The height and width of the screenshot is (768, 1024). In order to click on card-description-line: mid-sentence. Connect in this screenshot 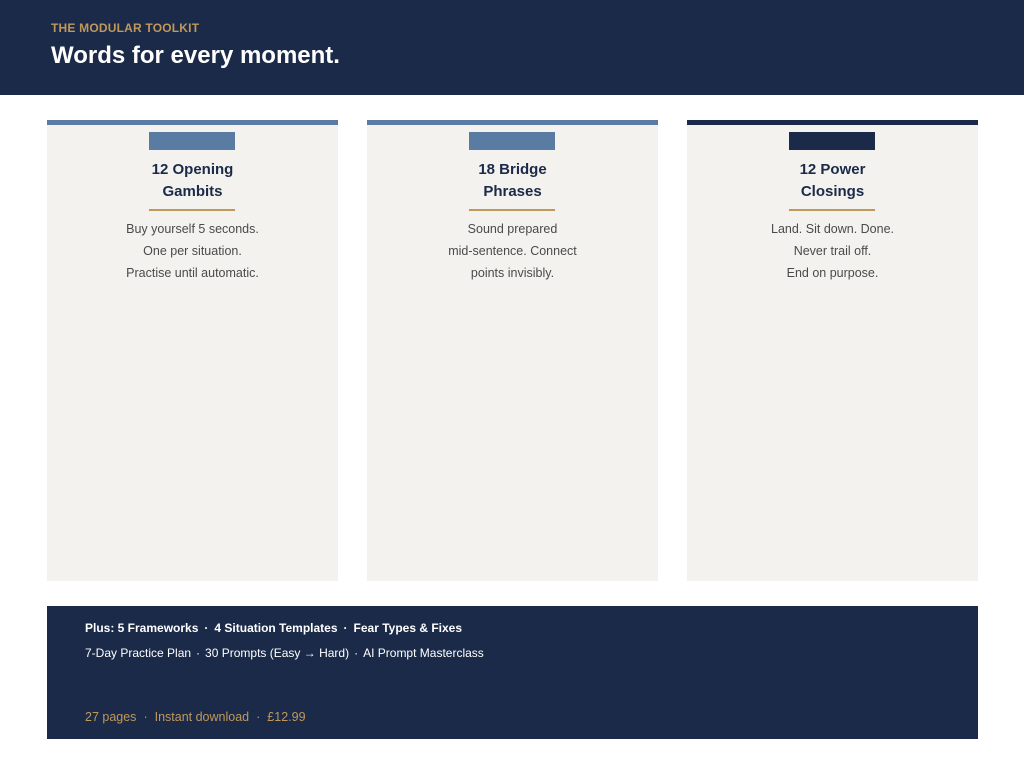, I will do `click(512, 251)`.